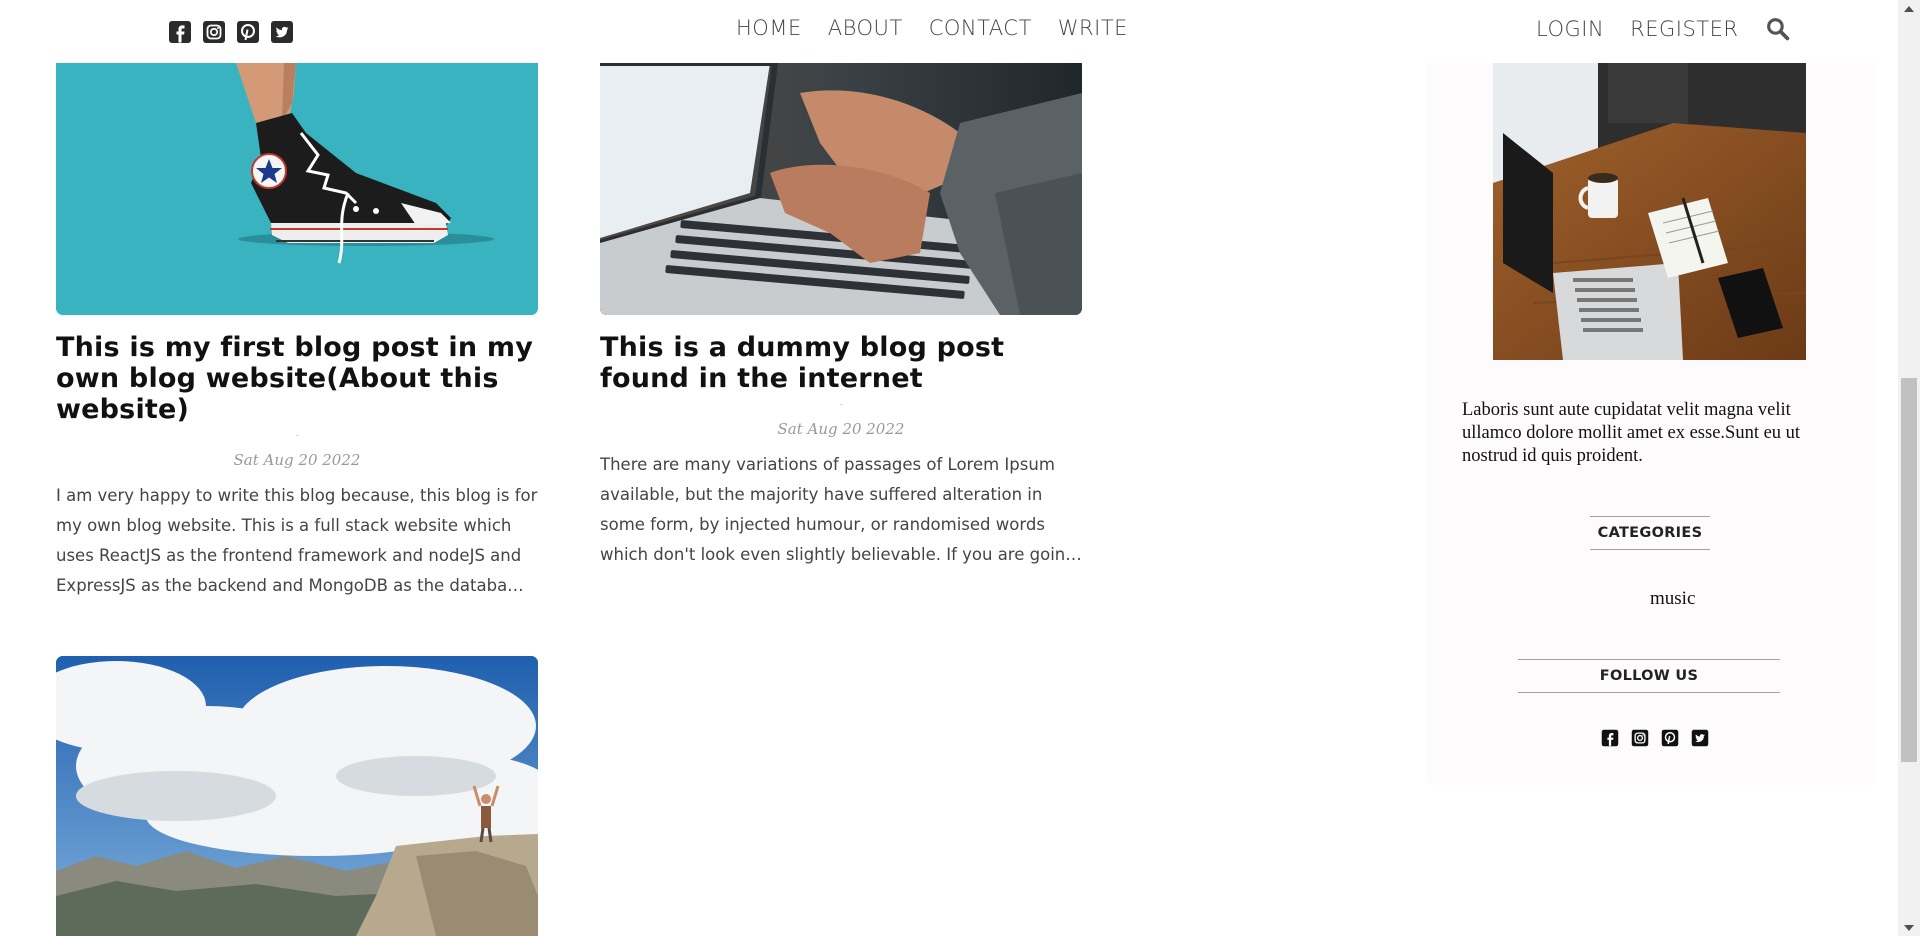  I want to click on sidebar-social-icons, so click(1655, 738).